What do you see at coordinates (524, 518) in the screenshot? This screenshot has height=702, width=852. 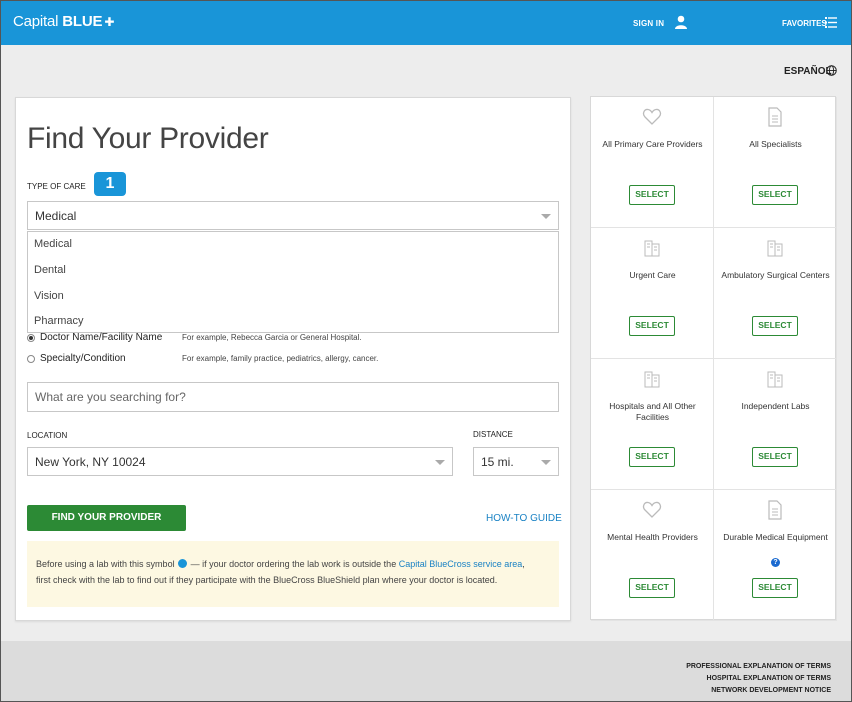 I see `how-to-guide-link: HOW-TO GUIDE` at bounding box center [524, 518].